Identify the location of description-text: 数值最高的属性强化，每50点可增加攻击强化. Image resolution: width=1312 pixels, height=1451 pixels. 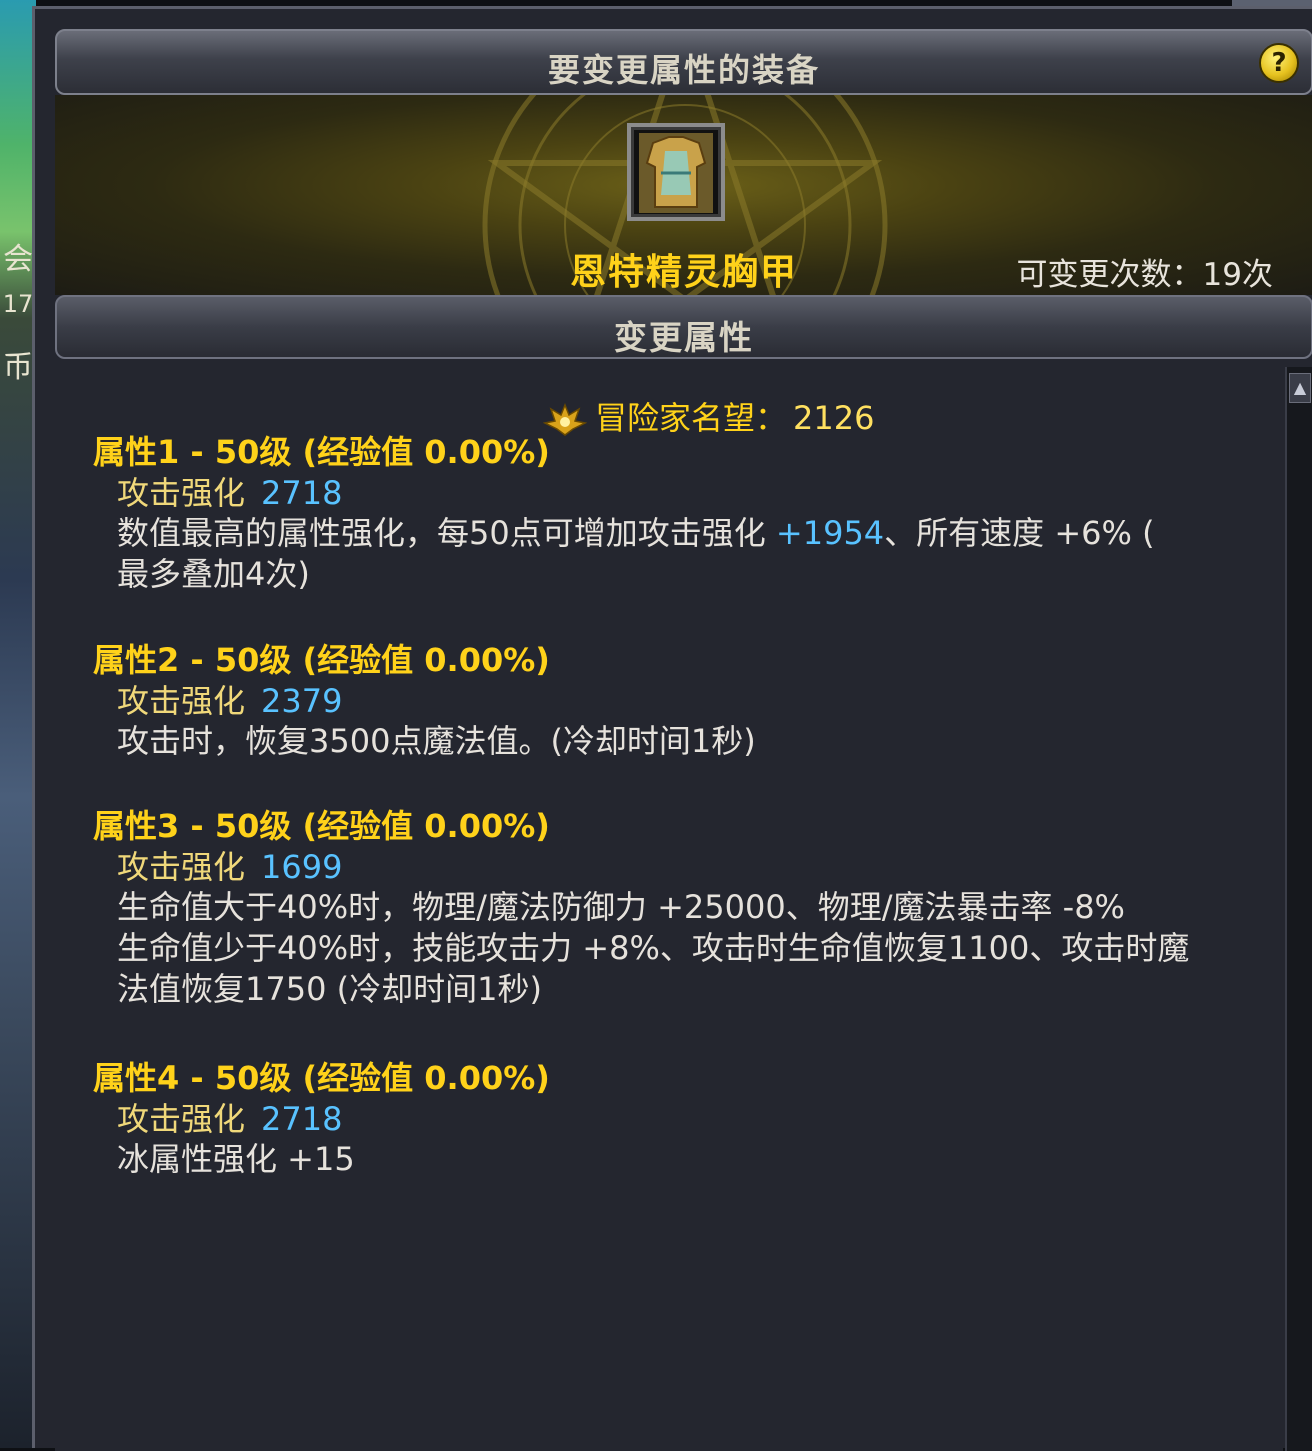
(446, 533).